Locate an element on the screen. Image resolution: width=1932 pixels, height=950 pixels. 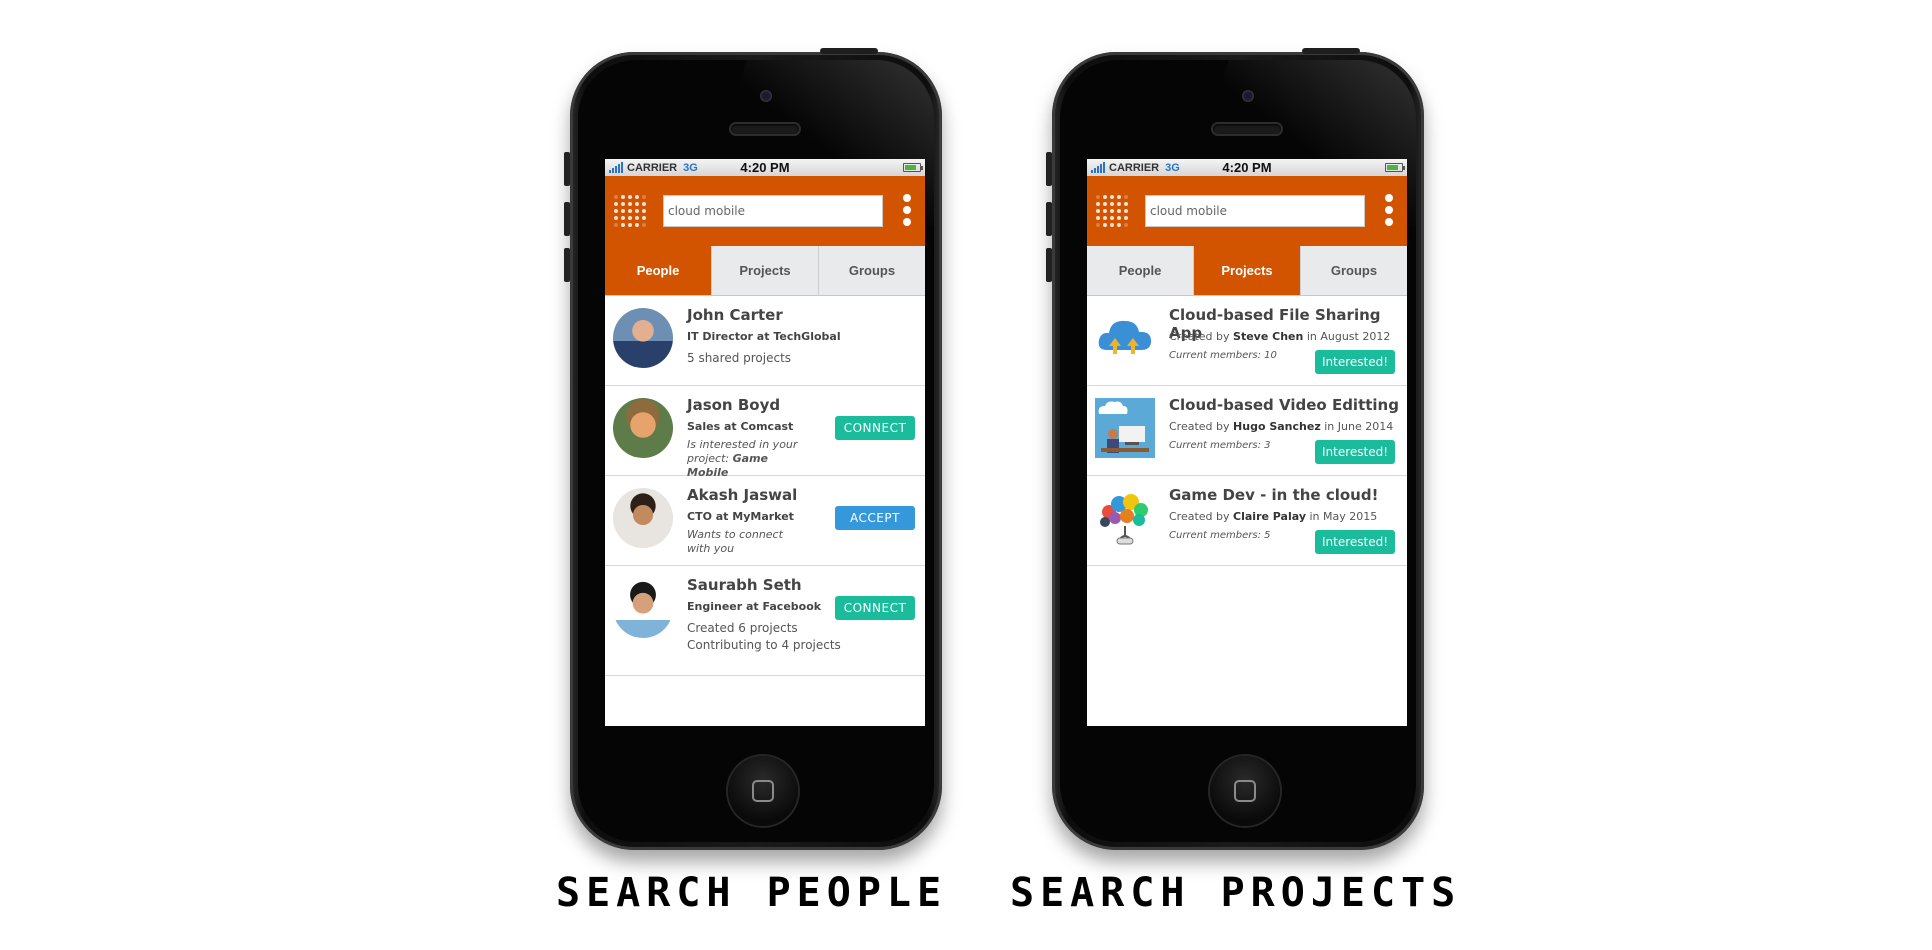
game-cloud-icon is located at coordinates (1124, 519).